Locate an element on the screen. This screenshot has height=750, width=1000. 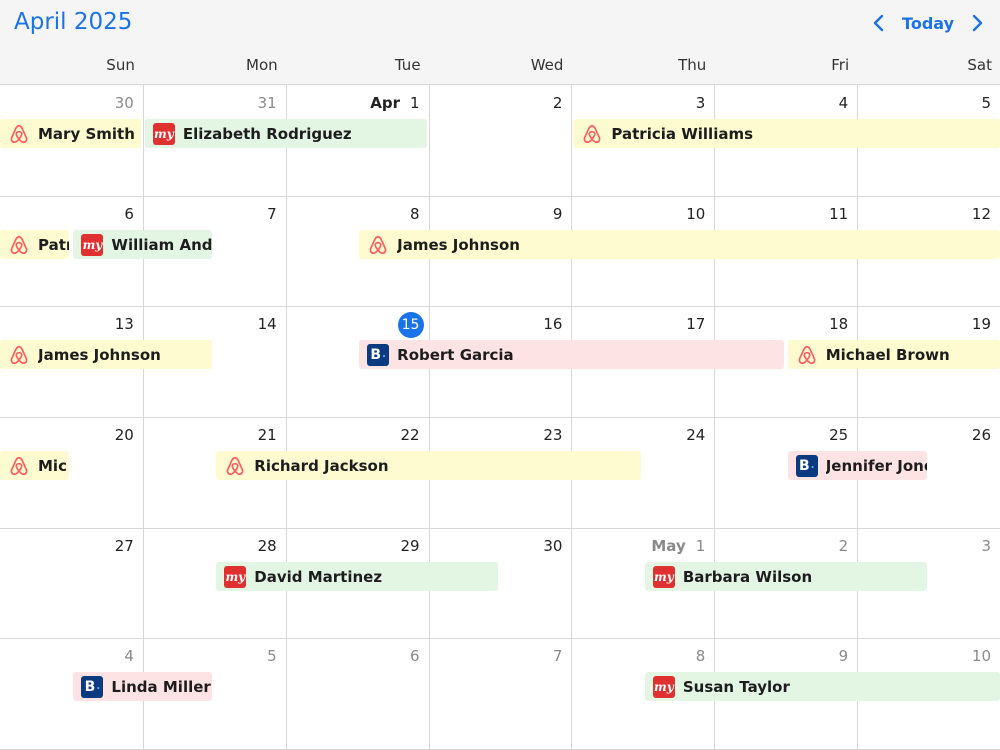
chevron-left-icon is located at coordinates (878, 23).